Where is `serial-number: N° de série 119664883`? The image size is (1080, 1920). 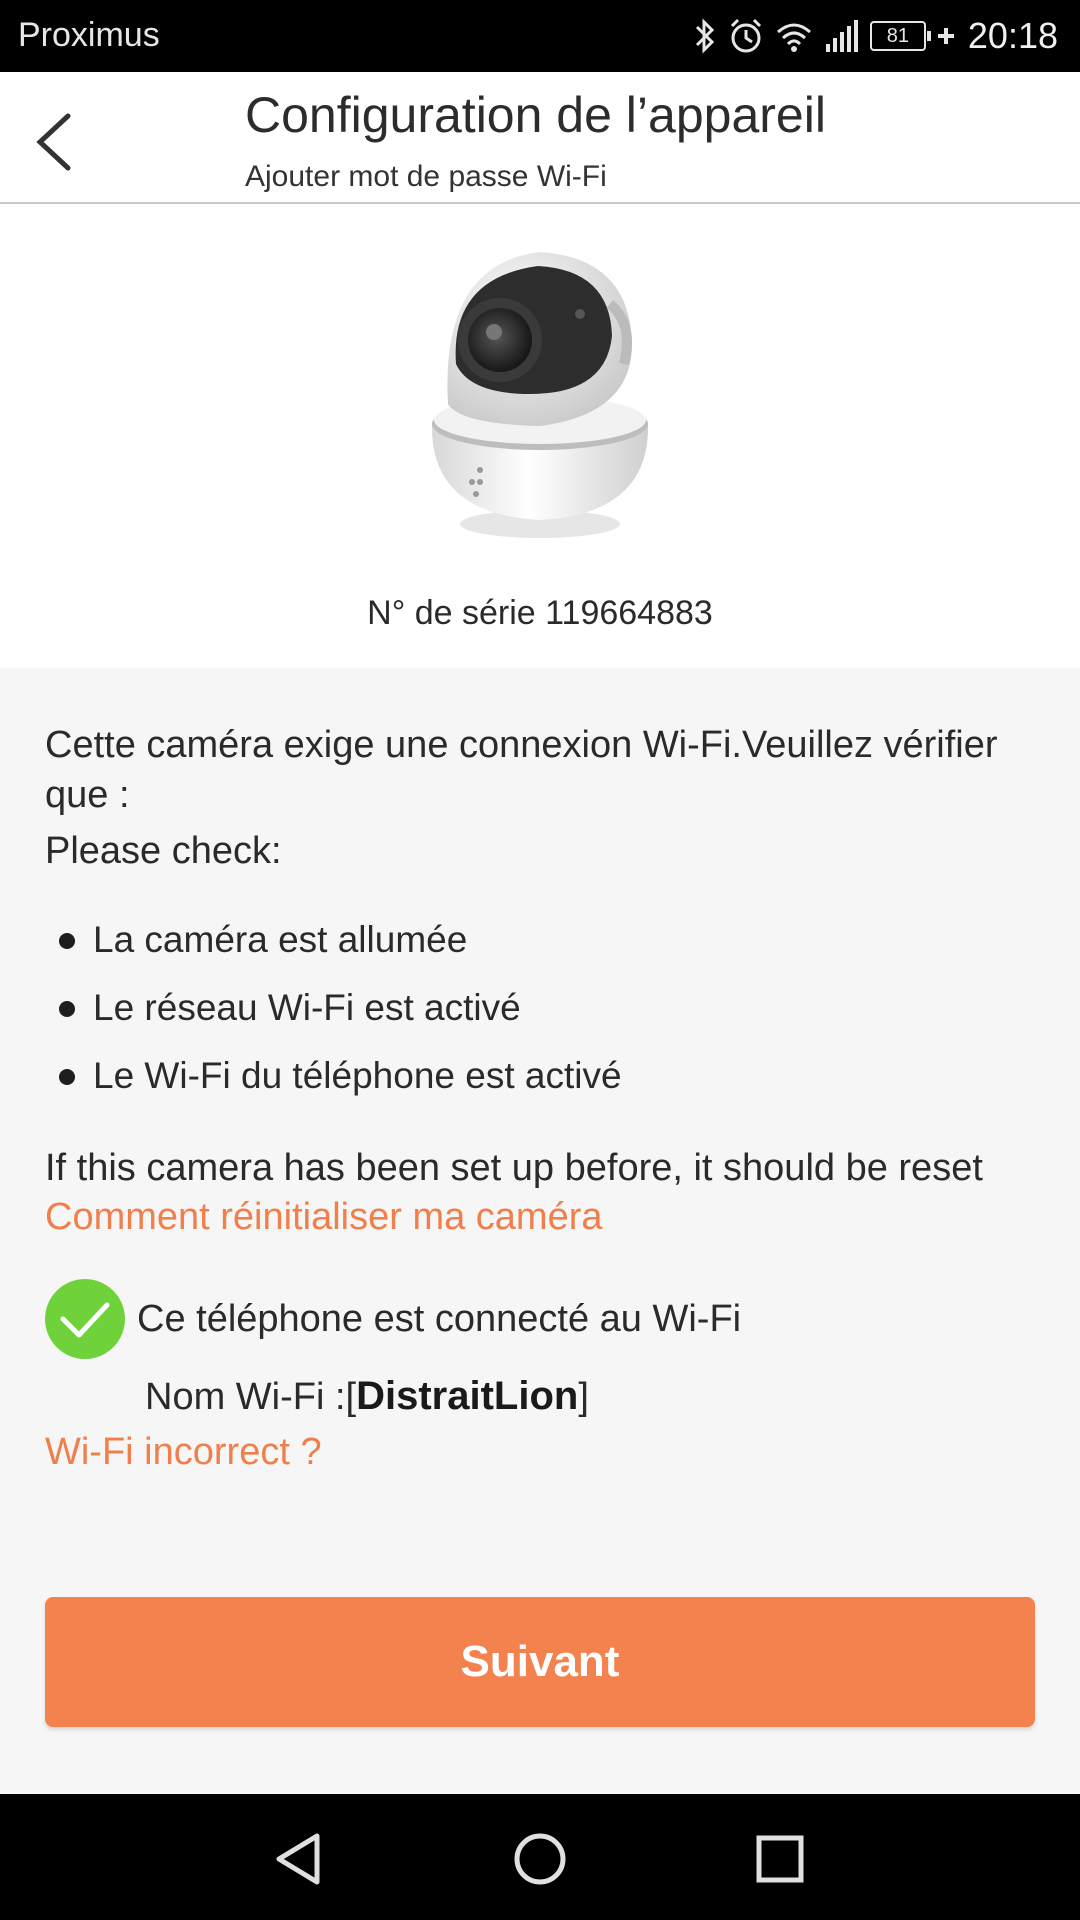
serial-number: N° de série 119664883 is located at coordinates (540, 613).